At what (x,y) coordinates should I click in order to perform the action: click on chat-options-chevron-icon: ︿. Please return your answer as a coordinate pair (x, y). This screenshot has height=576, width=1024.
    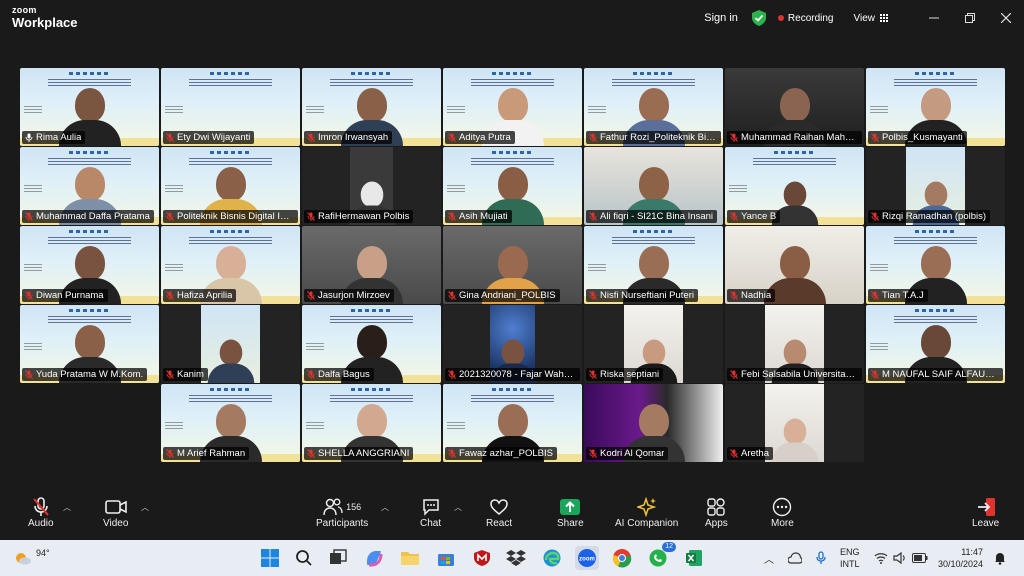
    Looking at the image, I should click on (458, 507).